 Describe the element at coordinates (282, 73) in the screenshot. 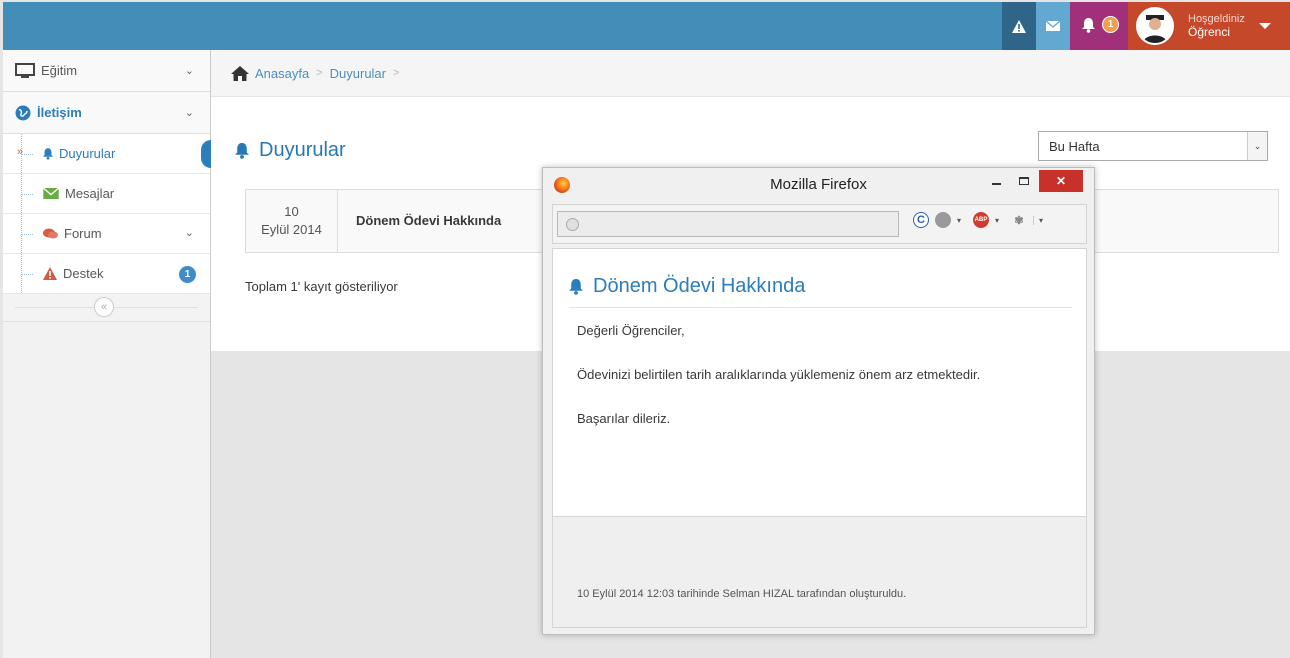

I see `breadcrumb-home: Anasayfa` at that location.